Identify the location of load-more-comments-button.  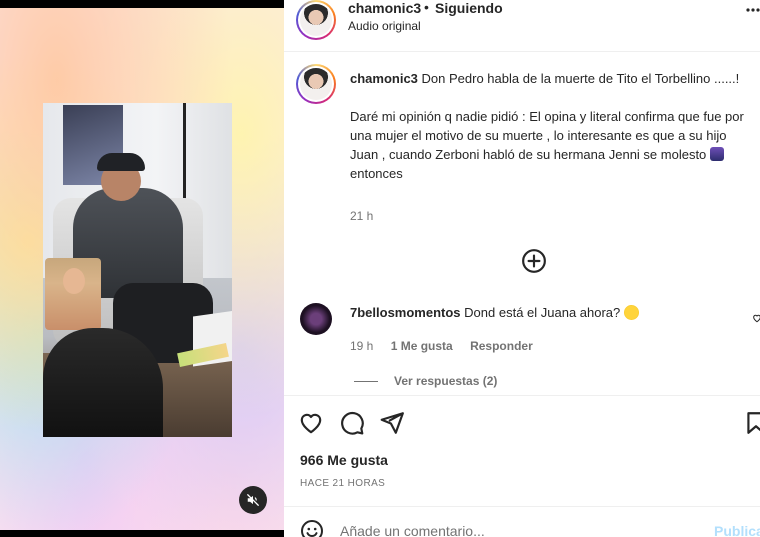
(534, 261).